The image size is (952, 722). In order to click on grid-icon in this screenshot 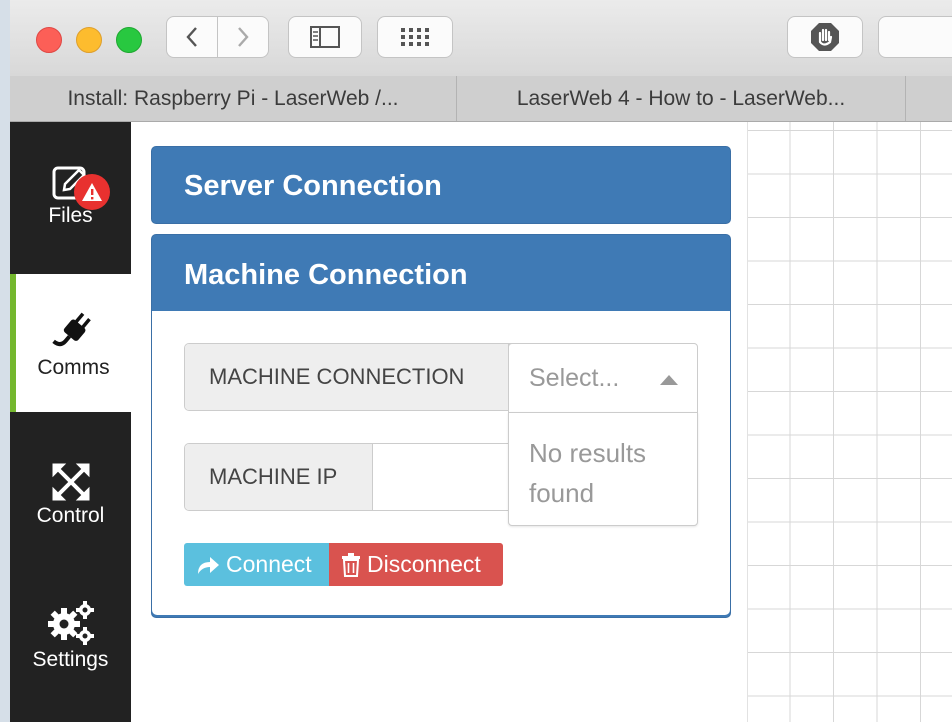, I will do `click(415, 37)`.